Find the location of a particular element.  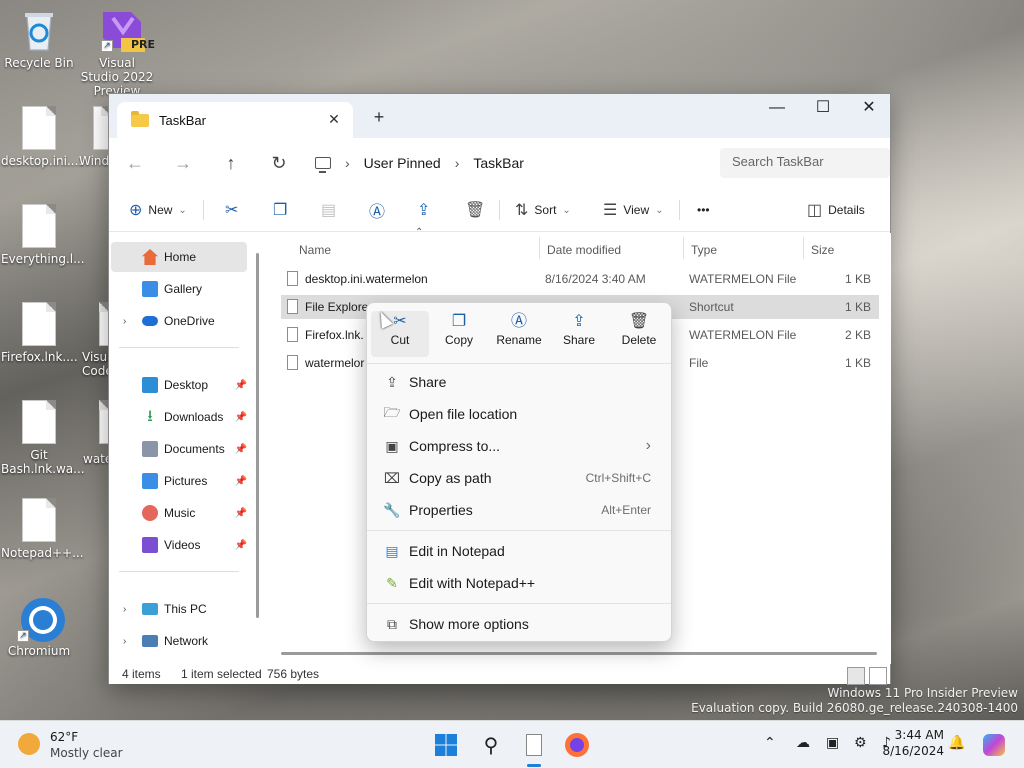

nav-label: Downloads is located at coordinates (194, 417).